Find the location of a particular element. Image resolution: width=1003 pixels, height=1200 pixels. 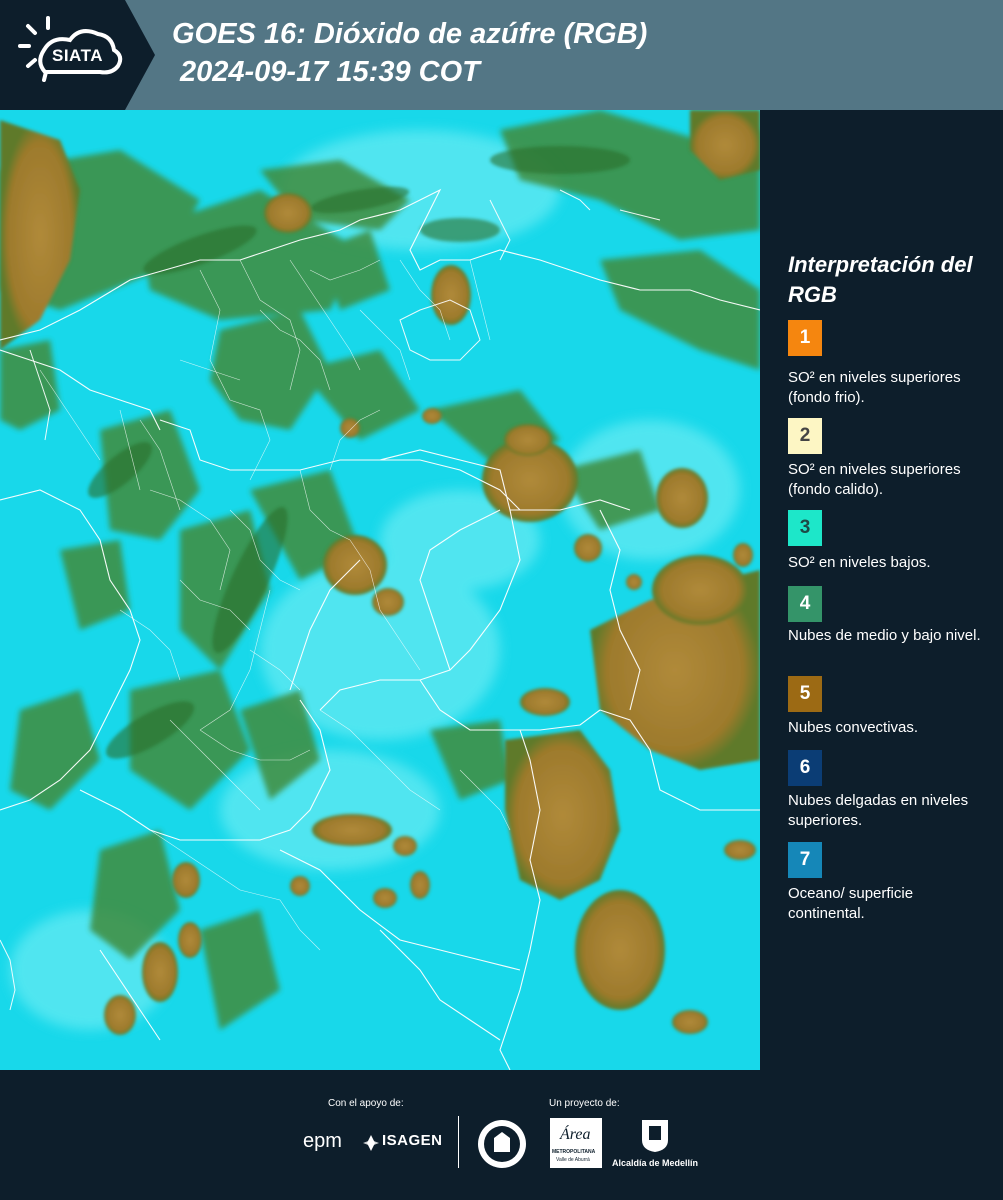

legend-number-2: 2 is located at coordinates (805, 435).